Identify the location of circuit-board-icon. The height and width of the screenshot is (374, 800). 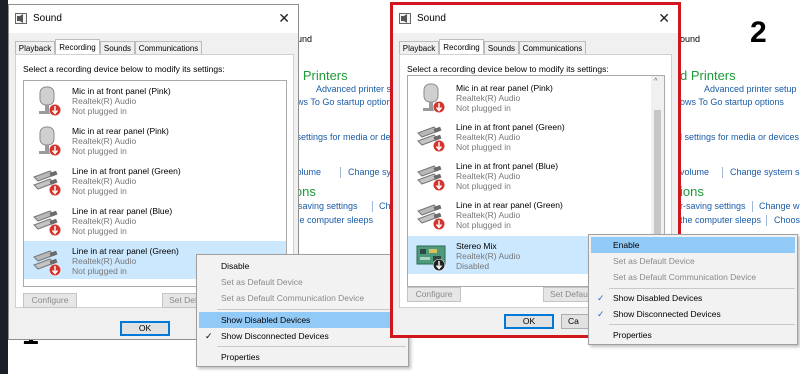
(431, 258).